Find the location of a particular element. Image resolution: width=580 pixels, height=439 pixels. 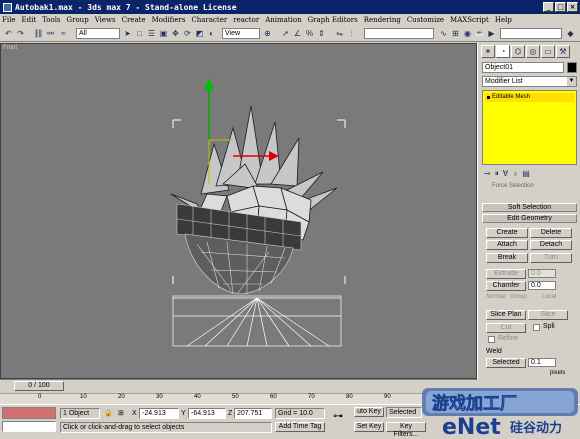

hierarchy-tab-icon: ⌬ is located at coordinates (518, 51).